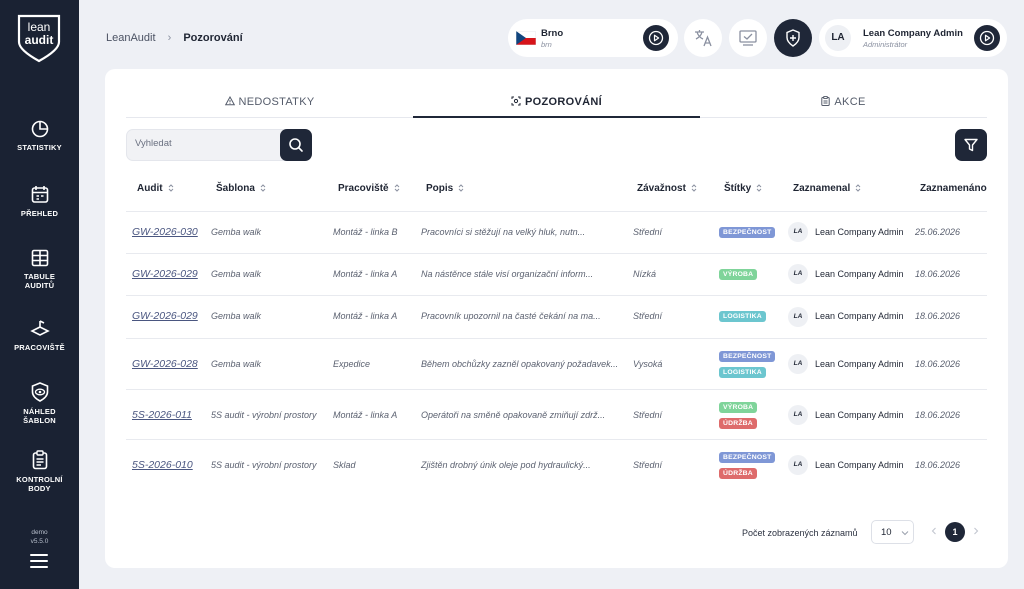 This screenshot has height=589, width=1024. Describe the element at coordinates (976, 531) in the screenshot. I see `chevron-right-icon` at that location.